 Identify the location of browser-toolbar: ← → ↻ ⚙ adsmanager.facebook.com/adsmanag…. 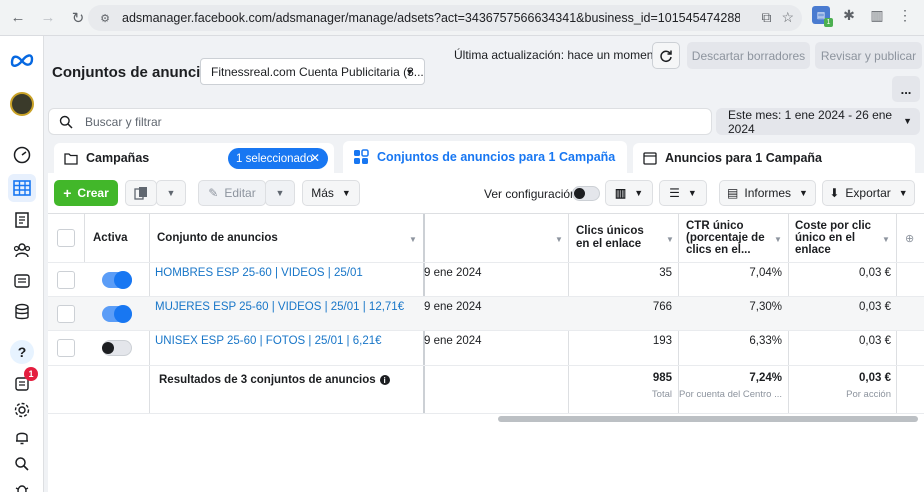
(462, 18).